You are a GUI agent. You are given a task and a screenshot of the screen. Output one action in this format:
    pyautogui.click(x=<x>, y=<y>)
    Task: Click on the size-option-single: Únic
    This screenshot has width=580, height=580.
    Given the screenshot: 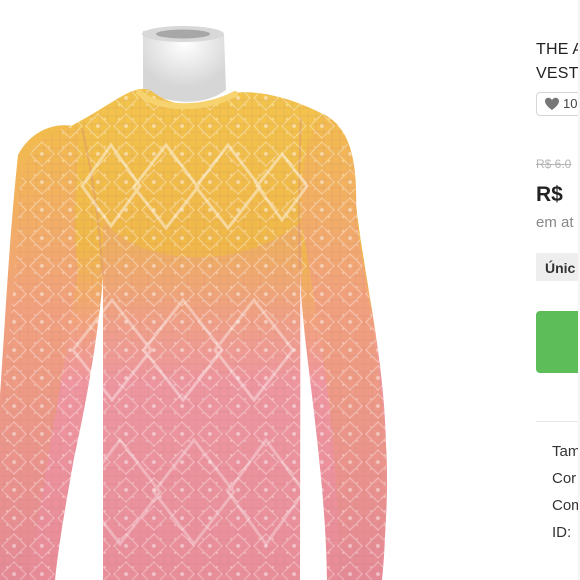 What is the action you would take?
    pyautogui.click(x=558, y=267)
    